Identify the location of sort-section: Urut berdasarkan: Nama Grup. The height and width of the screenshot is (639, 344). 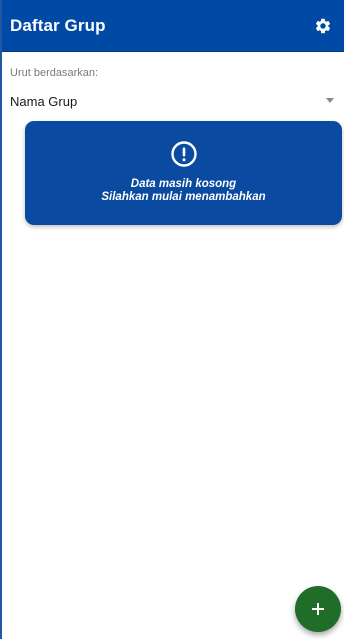
(175, 86).